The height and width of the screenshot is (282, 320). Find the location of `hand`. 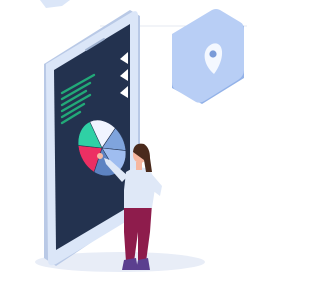

hand is located at coordinates (100, 156).